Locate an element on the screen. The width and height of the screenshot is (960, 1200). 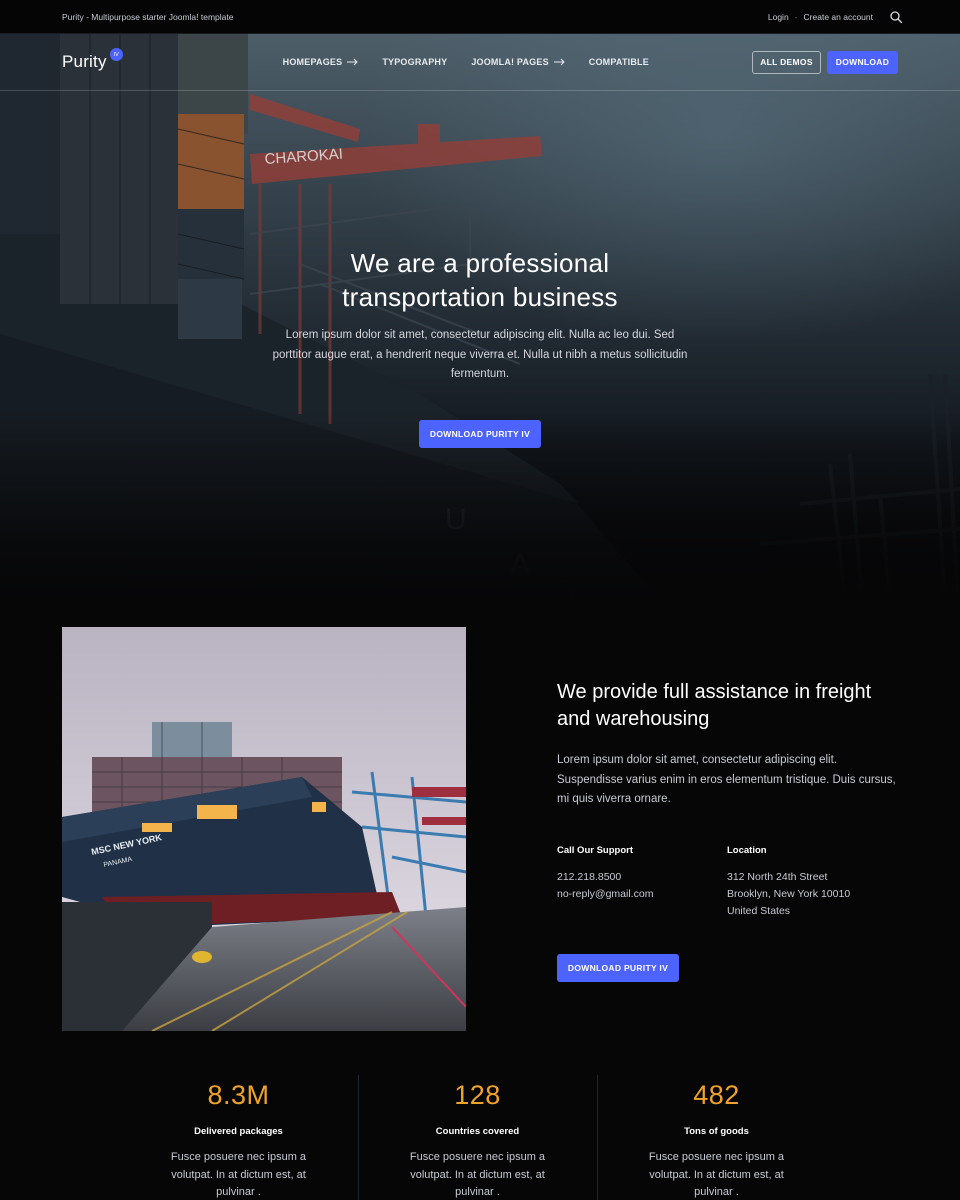
menu-item-label: TYPOGRAPHY is located at coordinates (415, 62).